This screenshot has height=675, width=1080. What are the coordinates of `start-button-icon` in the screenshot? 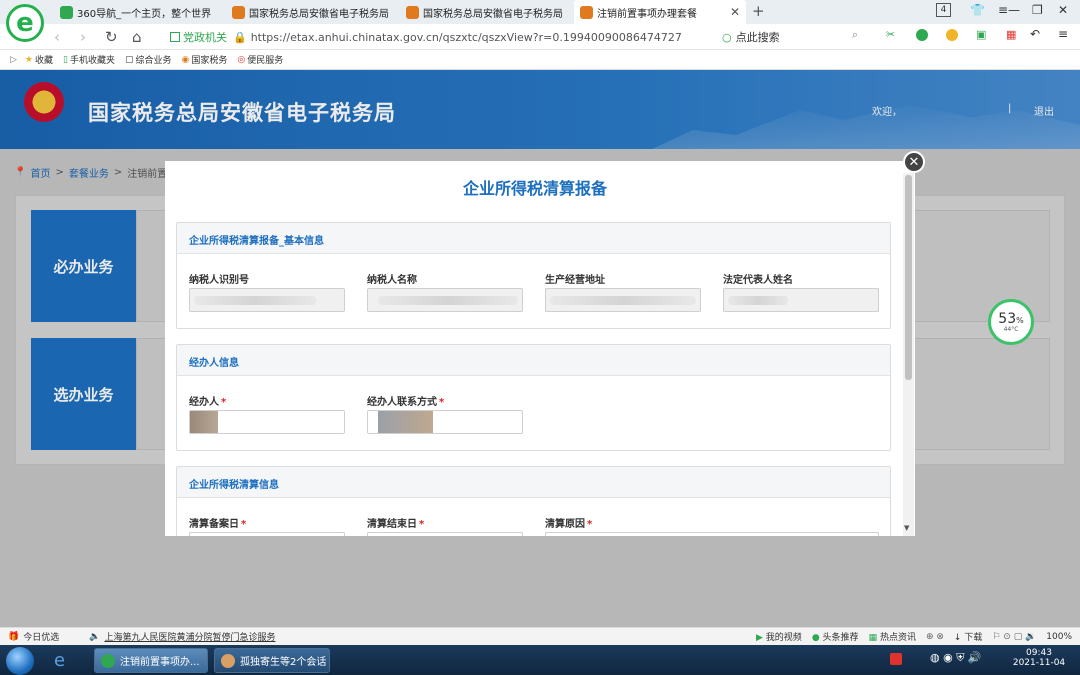 It's located at (20, 661).